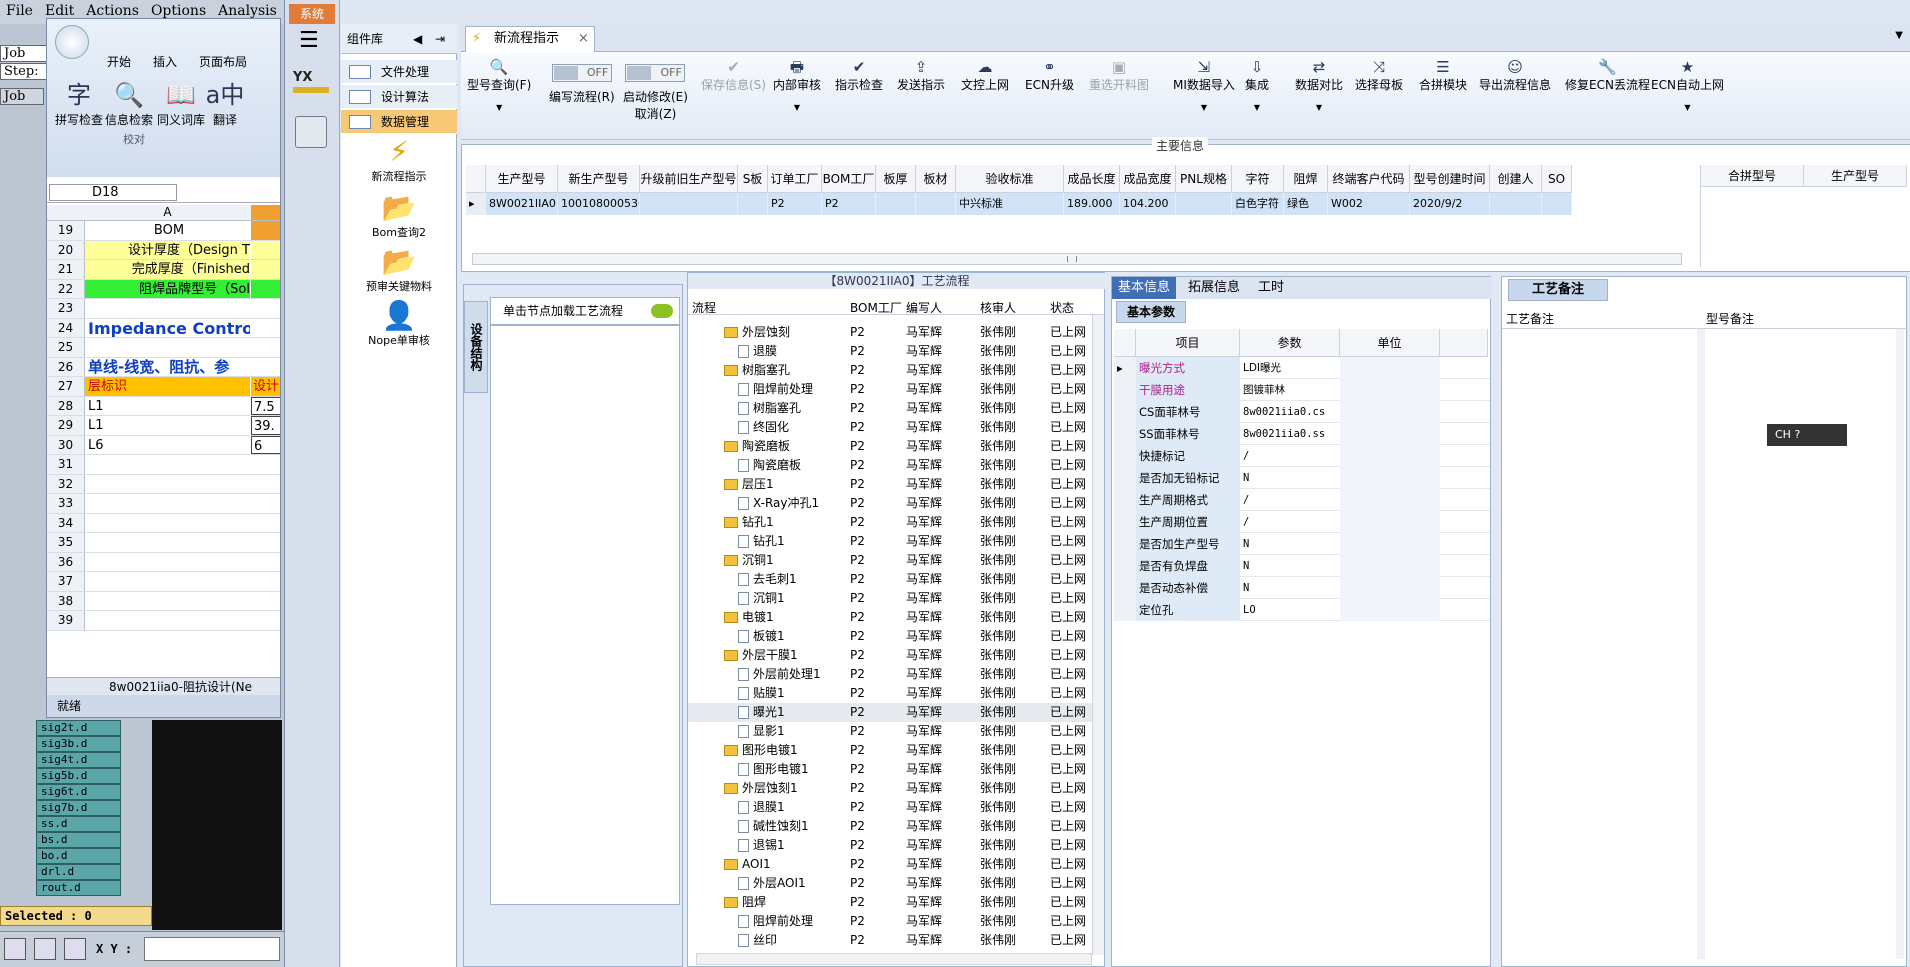 The width and height of the screenshot is (1910, 967). I want to click on tool-nope-review: 👤 Nope单审核, so click(399, 324).